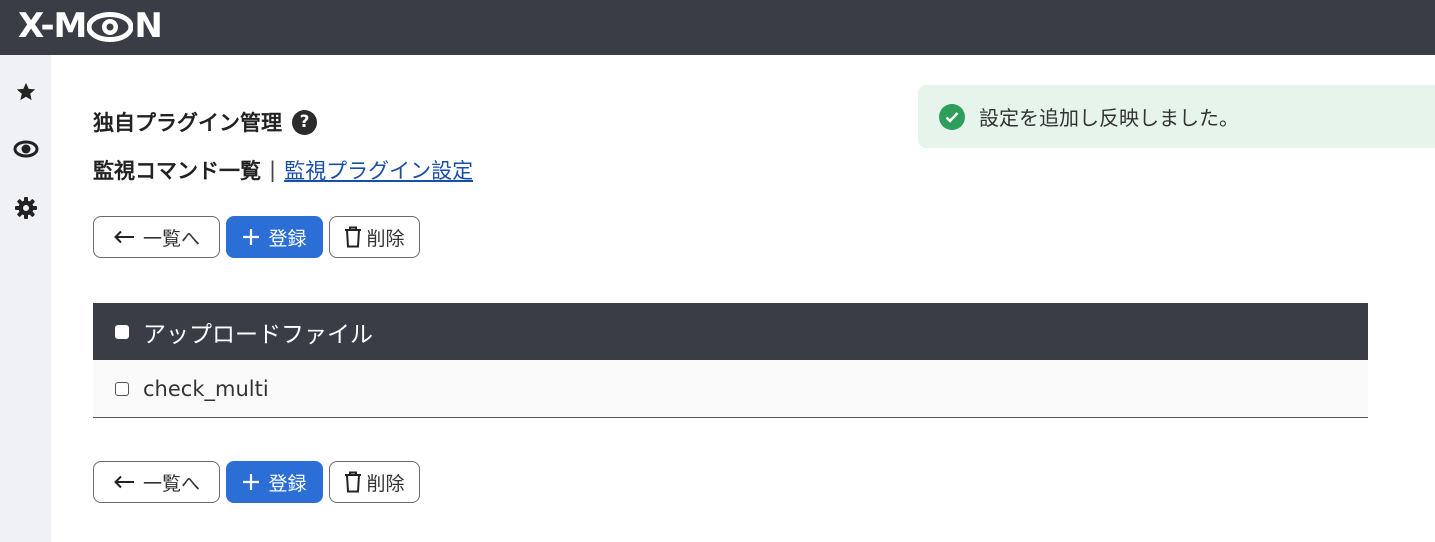 The height and width of the screenshot is (542, 1435). I want to click on row-checkbox, so click(122, 388).